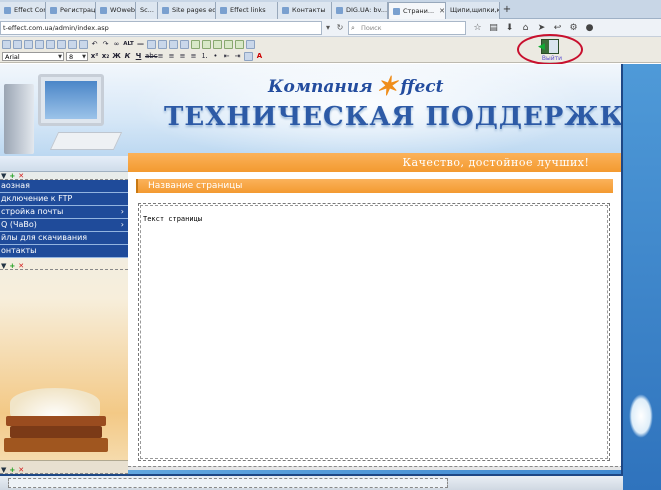 The width and height of the screenshot is (661, 490). Describe the element at coordinates (64, 225) in the screenshot. I see `menu-item-faq: Q (ЧаВо) ›` at that location.